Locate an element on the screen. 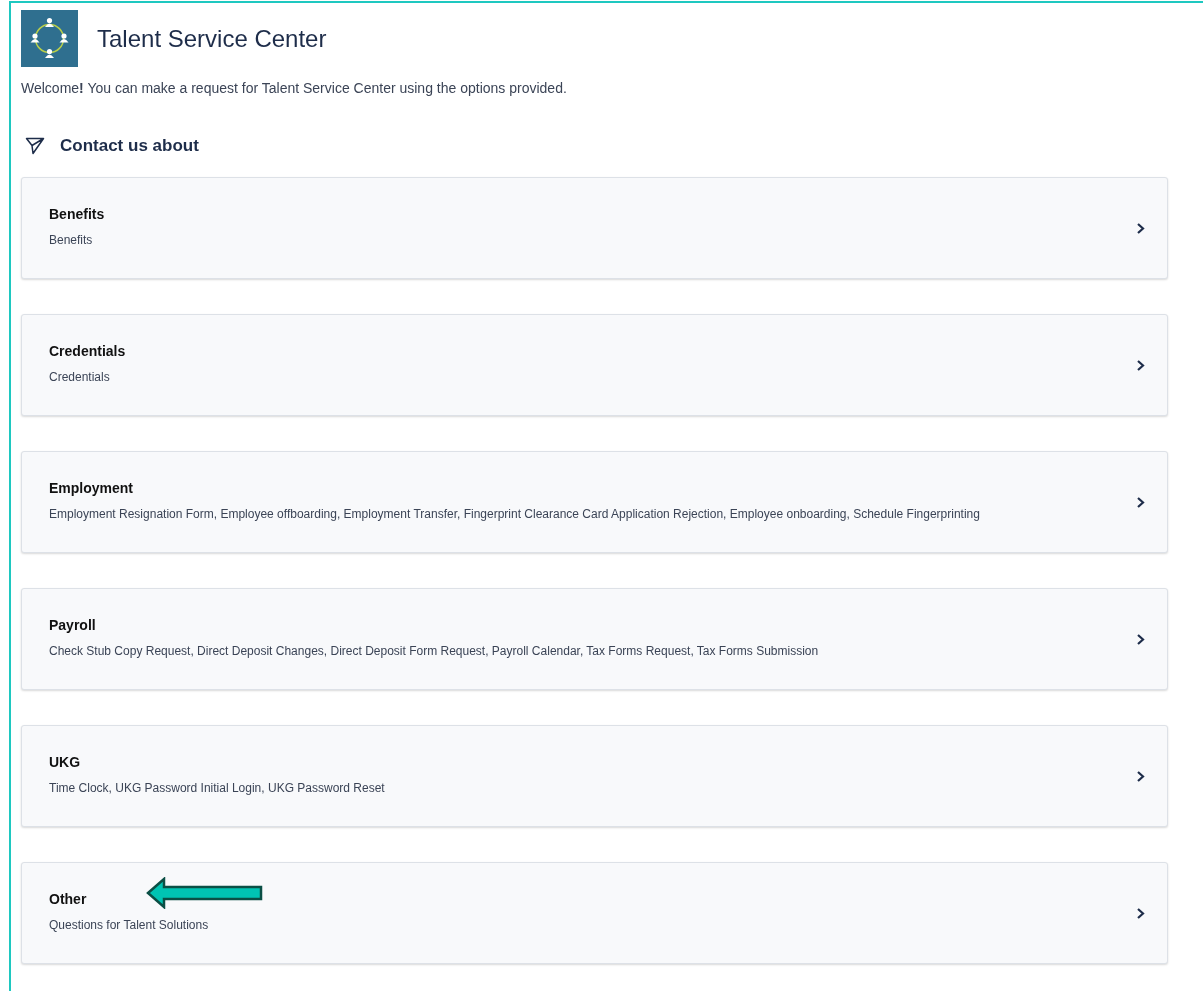 The width and height of the screenshot is (1203, 995). topic-card: Other Questions for Talent Solutions is located at coordinates (594, 913).